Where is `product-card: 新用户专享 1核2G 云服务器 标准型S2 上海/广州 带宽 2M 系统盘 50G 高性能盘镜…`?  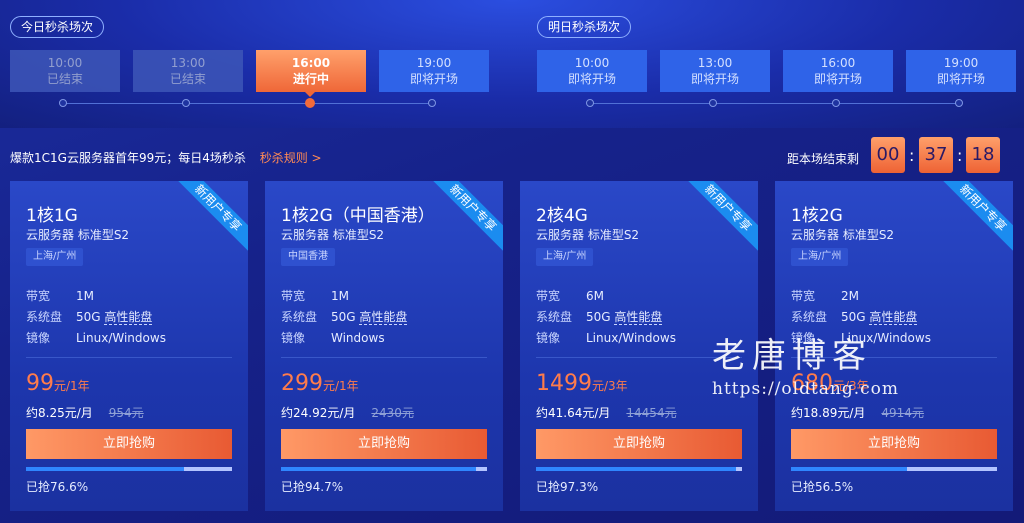
product-card: 新用户专享 1核2G 云服务器 标准型S2 上海/广州 带宽 2M 系统盘 50G 高性能盘镜… is located at coordinates (894, 346).